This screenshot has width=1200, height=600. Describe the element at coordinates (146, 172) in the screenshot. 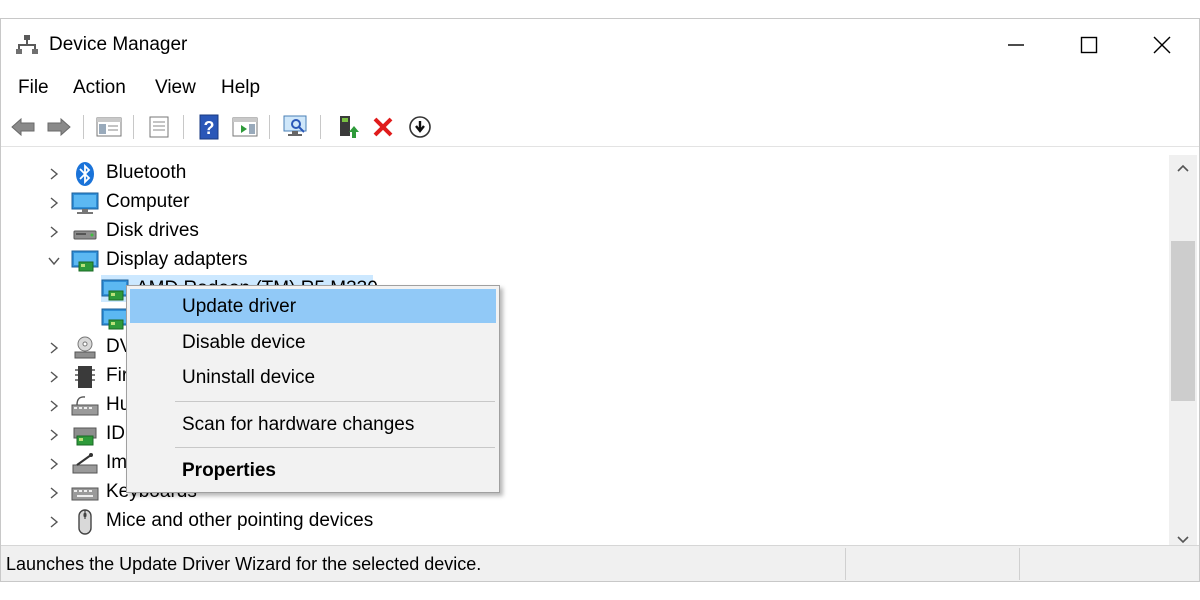

I see `tree-item-label: Bluetooth` at that location.